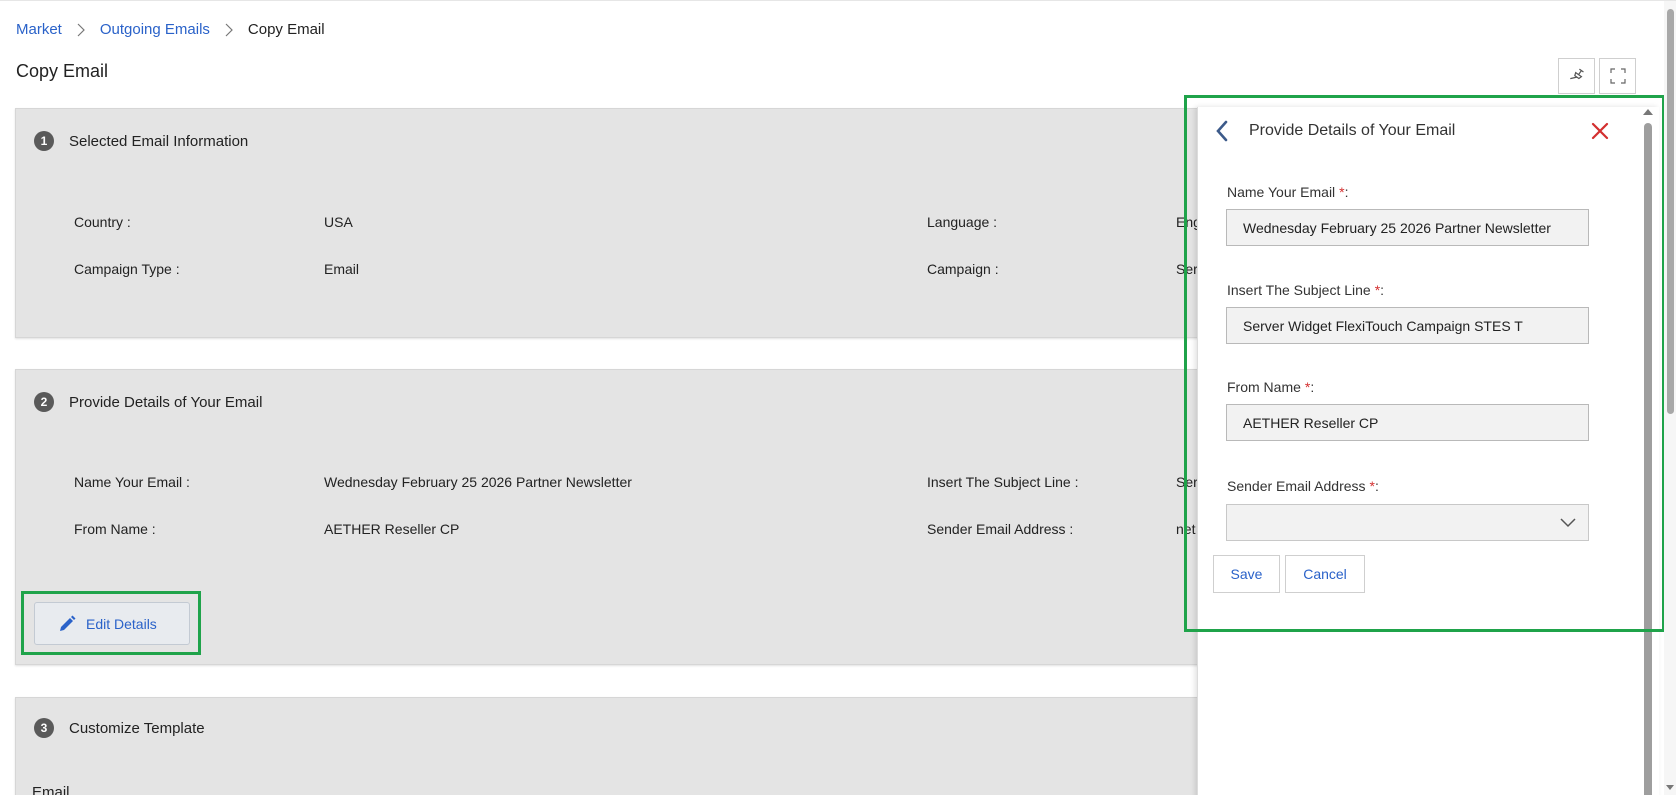 The width and height of the screenshot is (1676, 795). Describe the element at coordinates (44, 141) in the screenshot. I see `step-number: 1` at that location.